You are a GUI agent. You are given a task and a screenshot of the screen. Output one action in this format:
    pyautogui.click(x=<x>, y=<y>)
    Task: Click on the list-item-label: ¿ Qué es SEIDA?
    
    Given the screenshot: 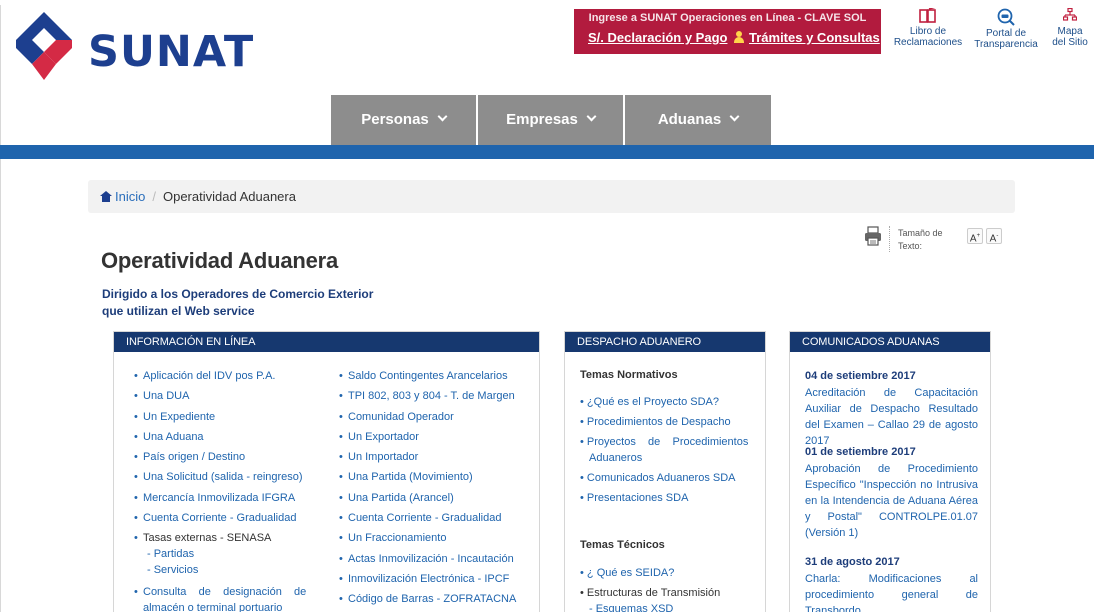 What is the action you would take?
    pyautogui.click(x=630, y=573)
    